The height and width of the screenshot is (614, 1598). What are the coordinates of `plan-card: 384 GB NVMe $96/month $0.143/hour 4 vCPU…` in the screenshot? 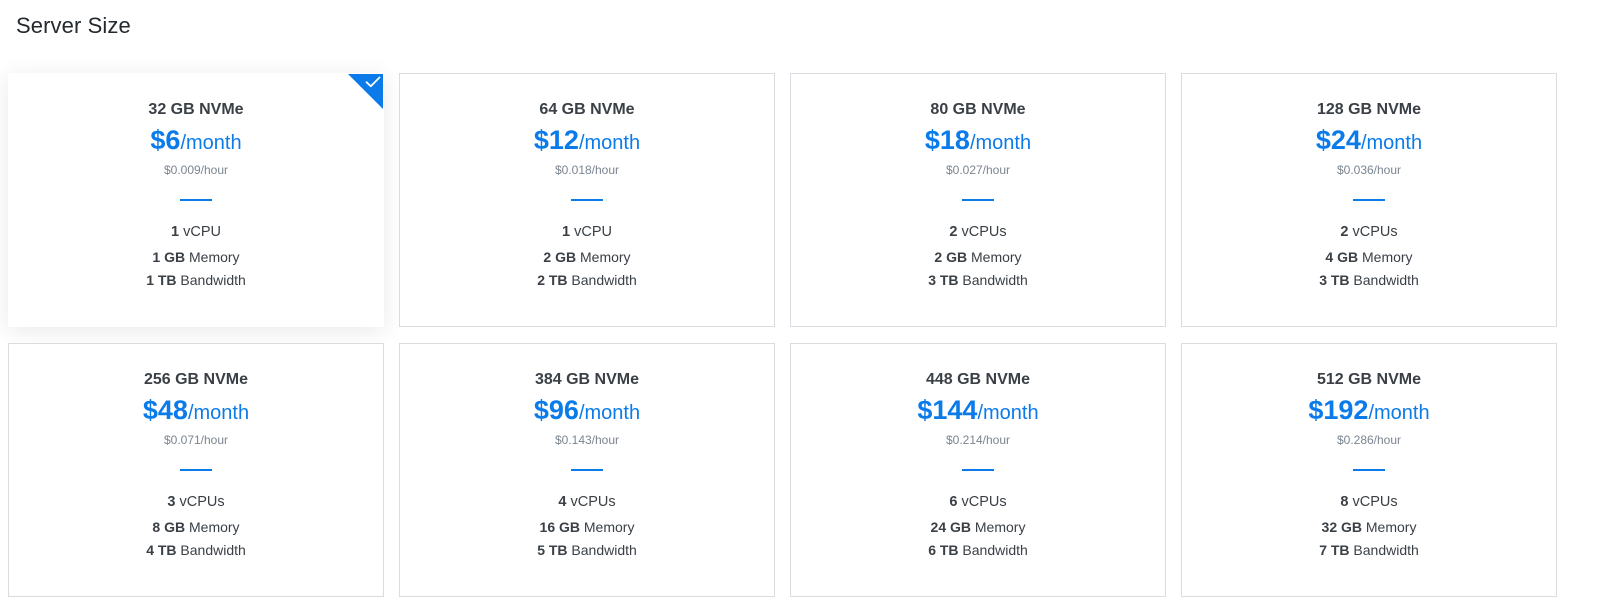 It's located at (587, 470).